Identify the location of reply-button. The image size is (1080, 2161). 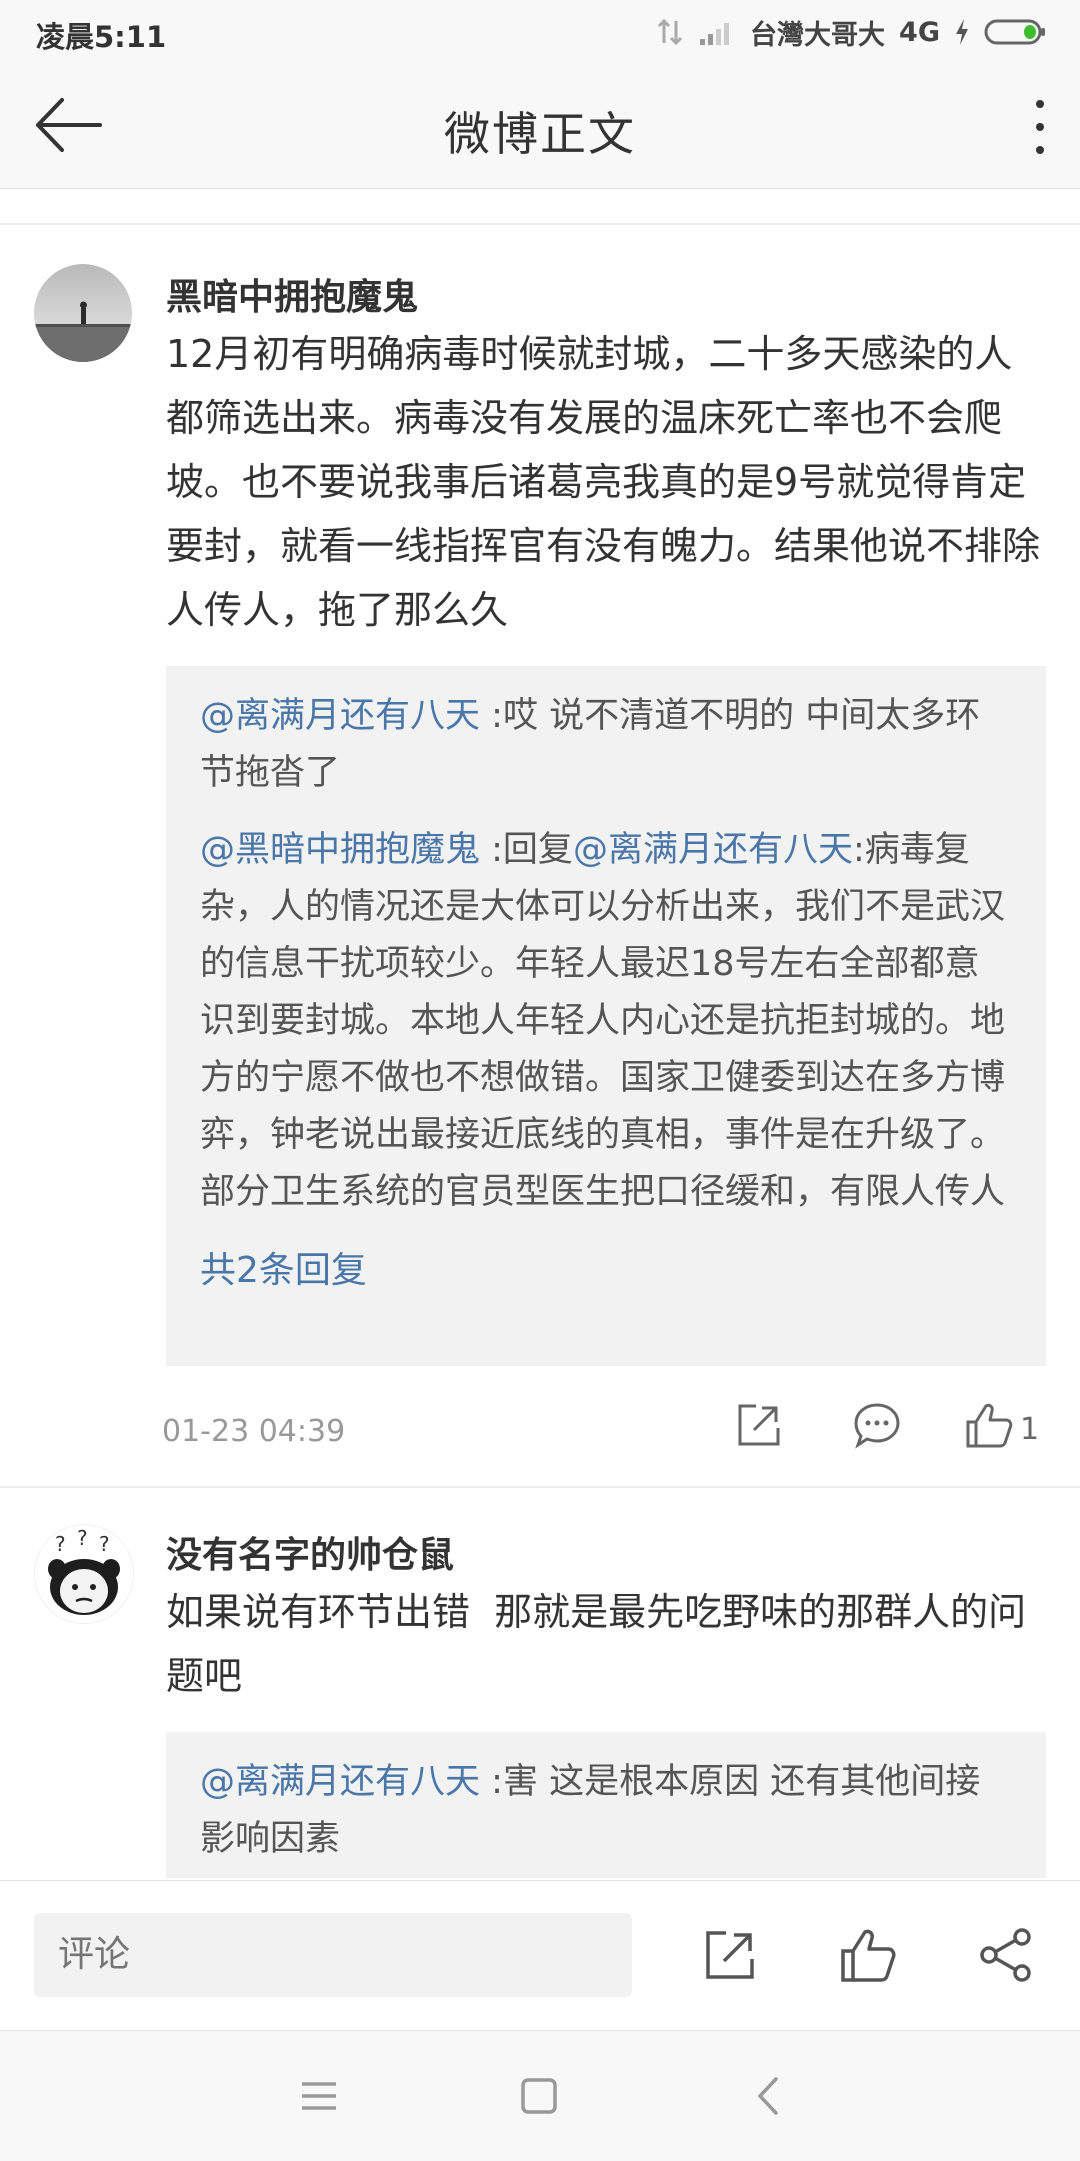
(877, 1425).